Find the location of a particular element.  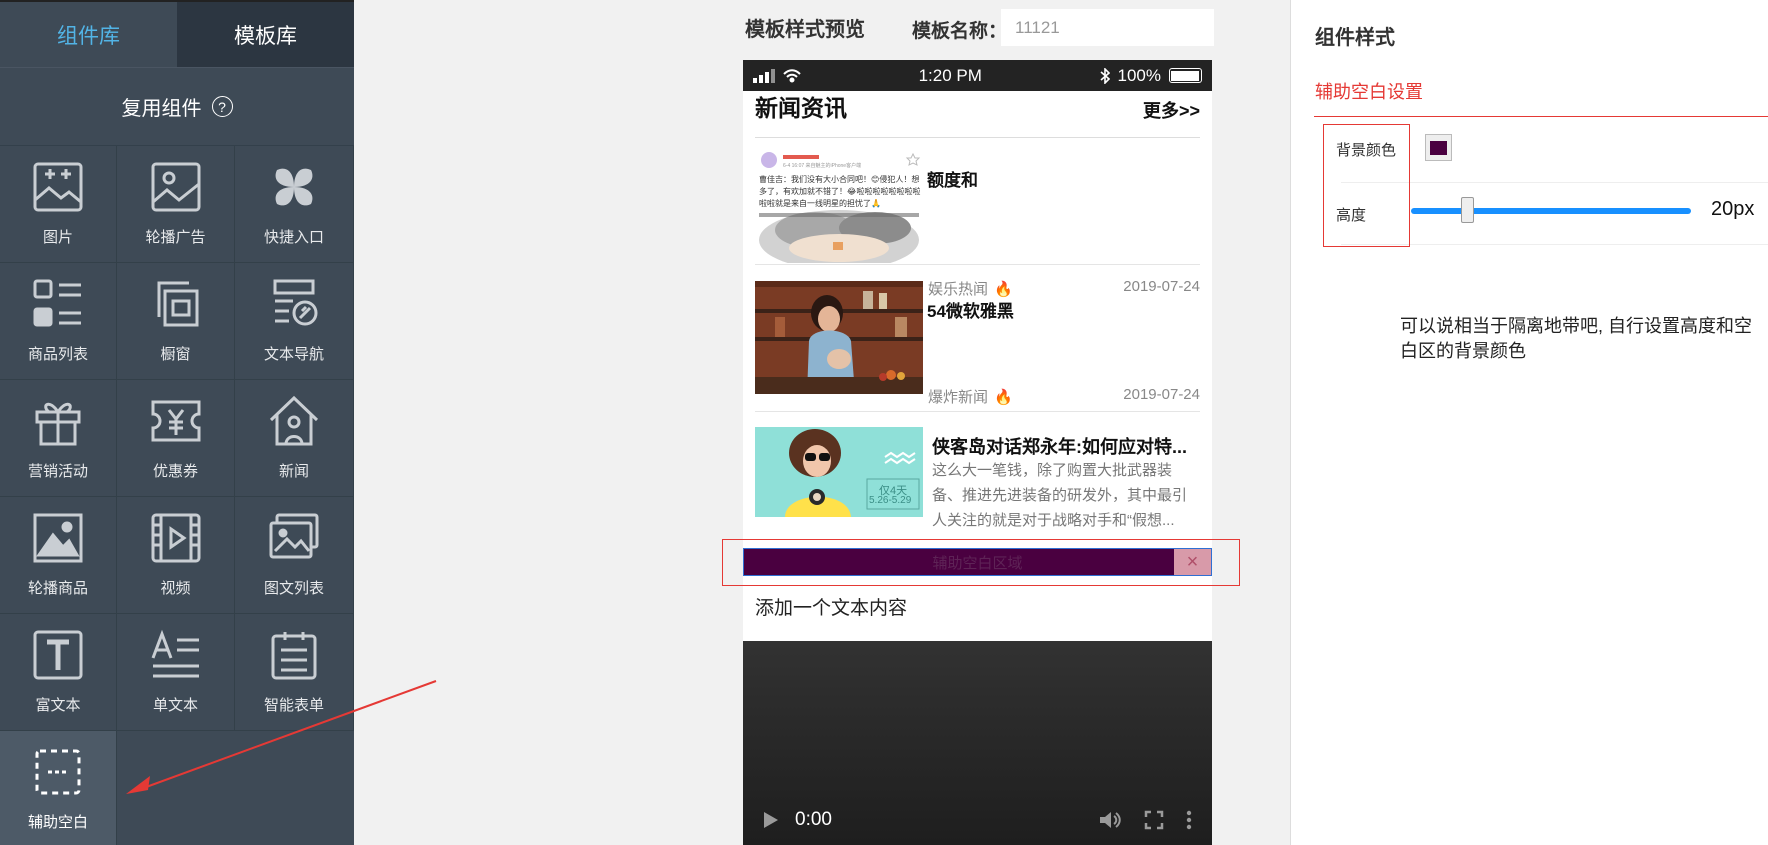

news-thumbnail is located at coordinates (839, 337).